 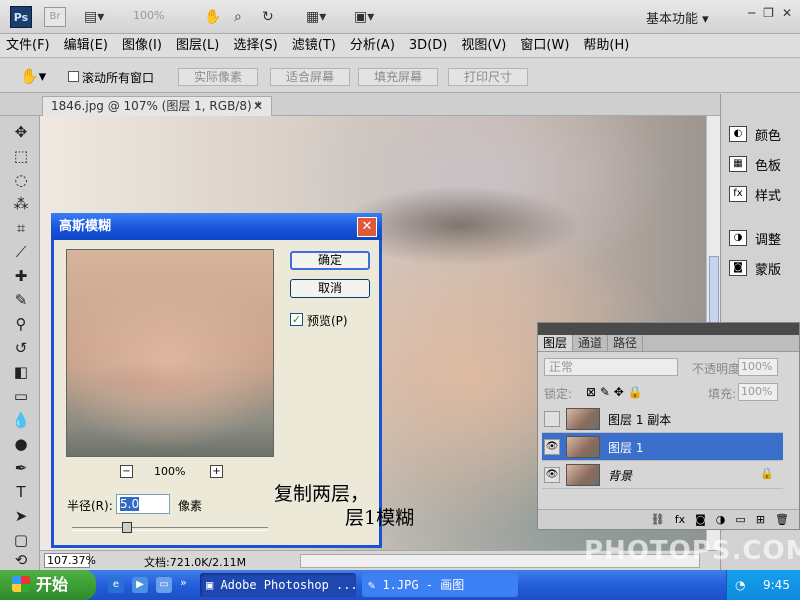 I want to click on lock-icons: ⊠ ✎ ✥ 🔒, so click(x=614, y=392).